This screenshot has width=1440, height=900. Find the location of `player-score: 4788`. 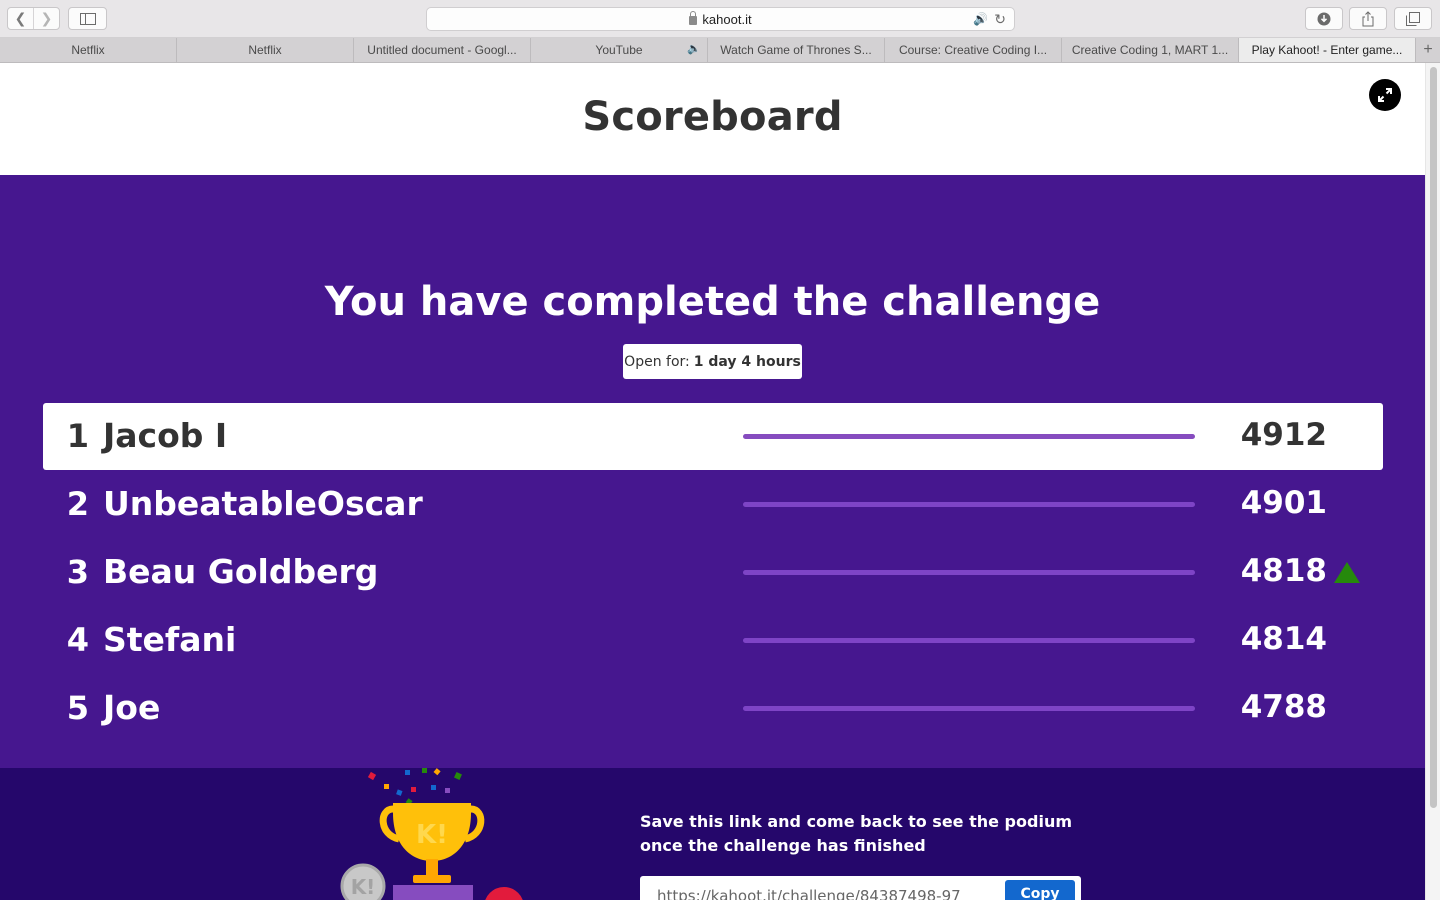

player-score: 4788 is located at coordinates (1283, 707).